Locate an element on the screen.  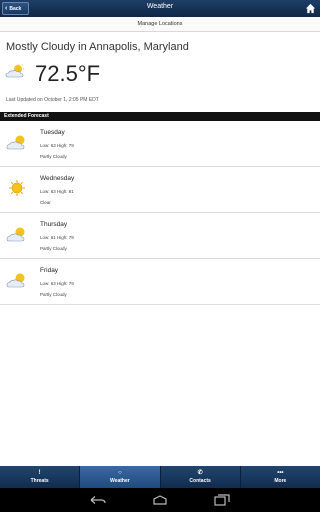
tab-label: Contacts is located at coordinates (200, 481).